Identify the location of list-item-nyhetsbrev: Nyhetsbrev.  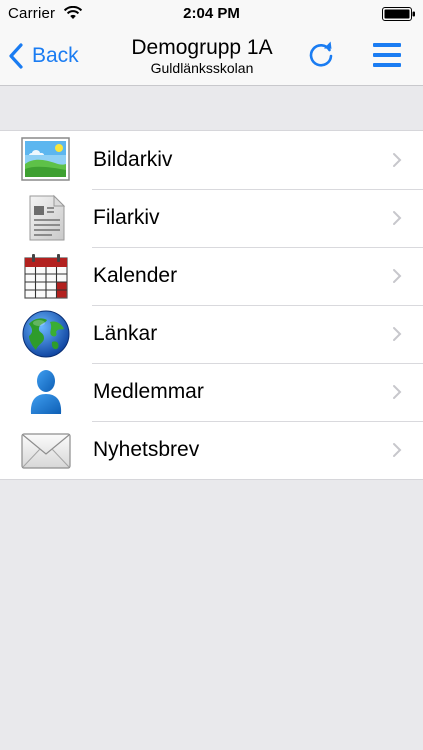
(211, 450).